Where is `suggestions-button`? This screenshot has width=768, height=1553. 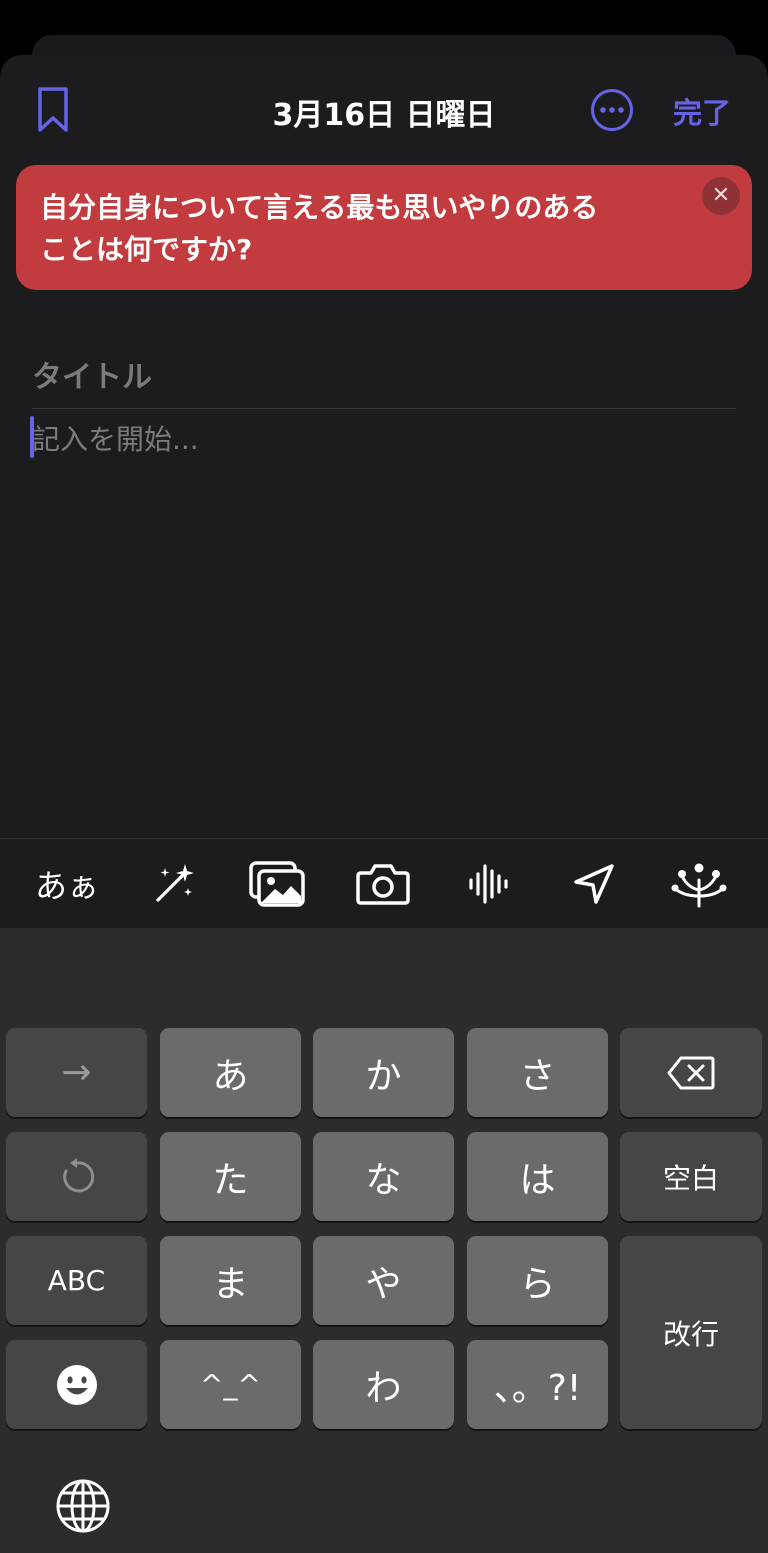
suggestions-button is located at coordinates (699, 884).